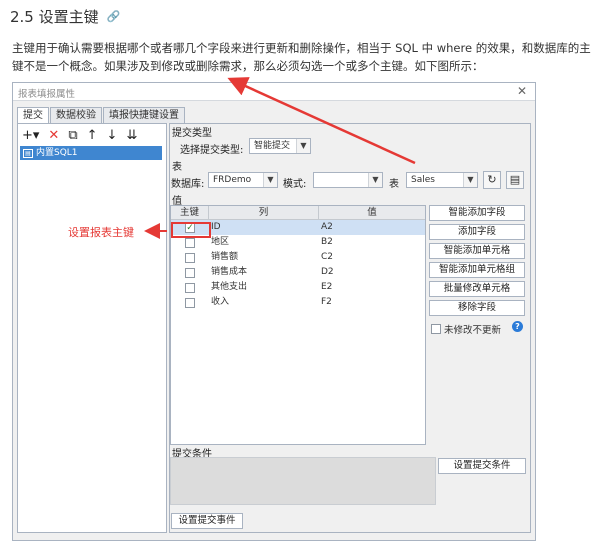 The image size is (606, 541). I want to click on row-column: 销售额, so click(225, 257).